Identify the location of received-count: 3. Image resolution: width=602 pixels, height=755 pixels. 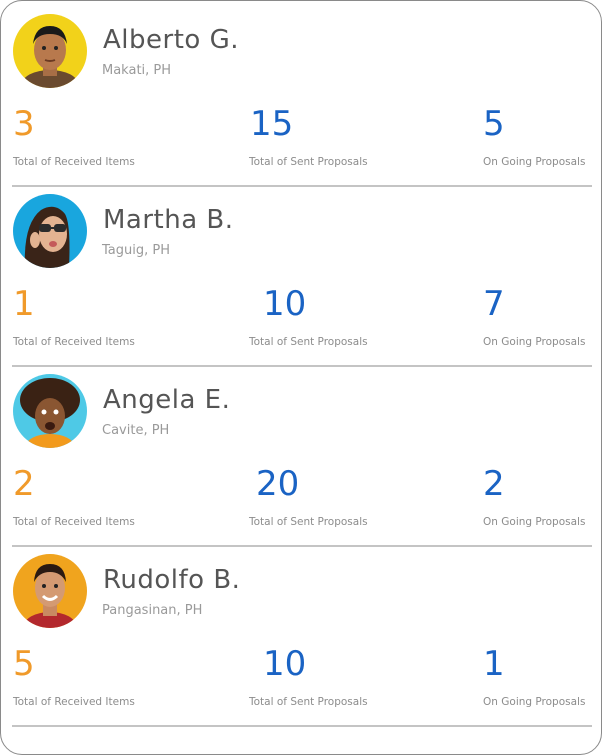
(24, 124).